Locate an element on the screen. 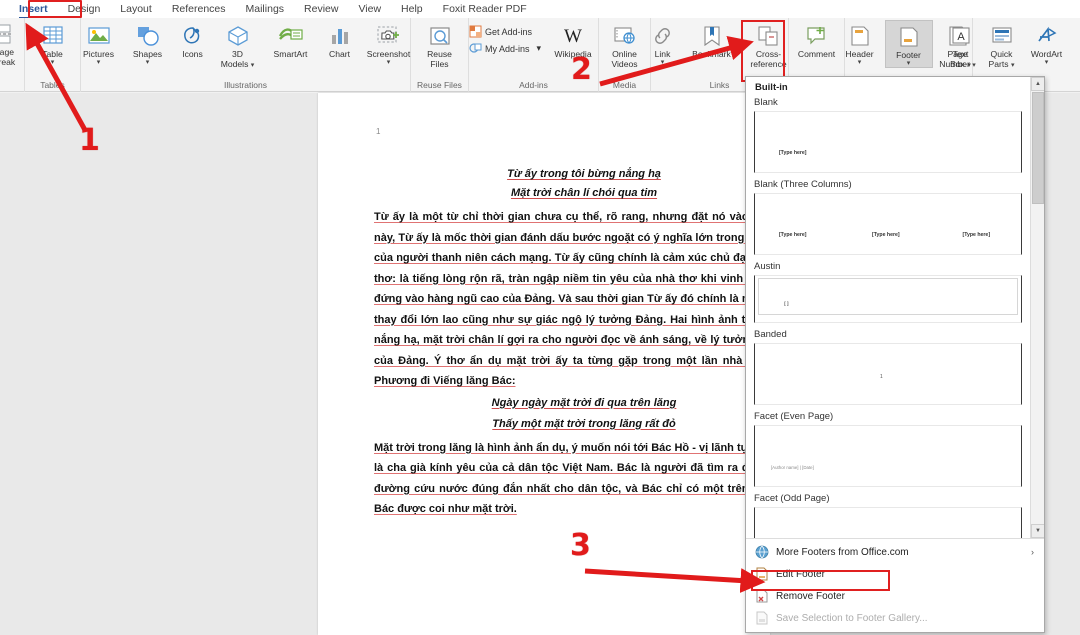 The height and width of the screenshot is (635, 1080). verse-line: Ngày ngày mặt trời đi qua trên lăng is located at coordinates (584, 402).